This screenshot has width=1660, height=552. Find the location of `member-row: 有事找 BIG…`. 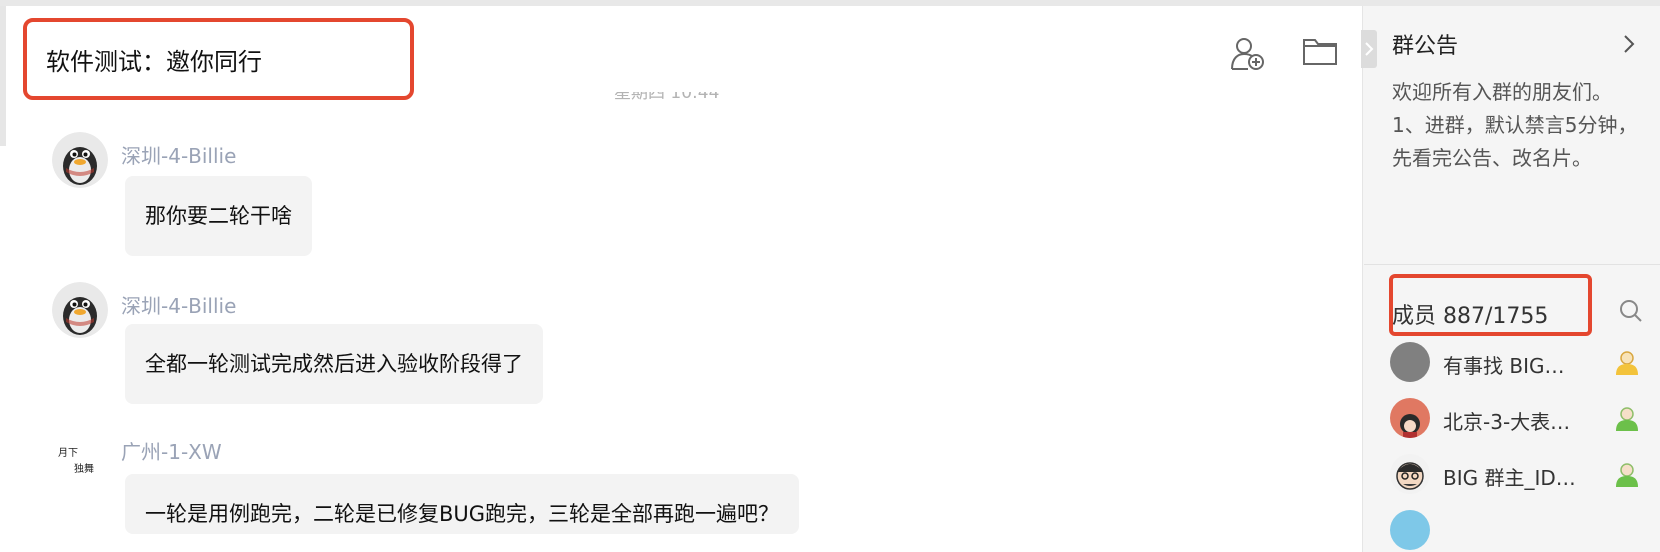

member-row: 有事找 BIG… is located at coordinates (1521, 365).